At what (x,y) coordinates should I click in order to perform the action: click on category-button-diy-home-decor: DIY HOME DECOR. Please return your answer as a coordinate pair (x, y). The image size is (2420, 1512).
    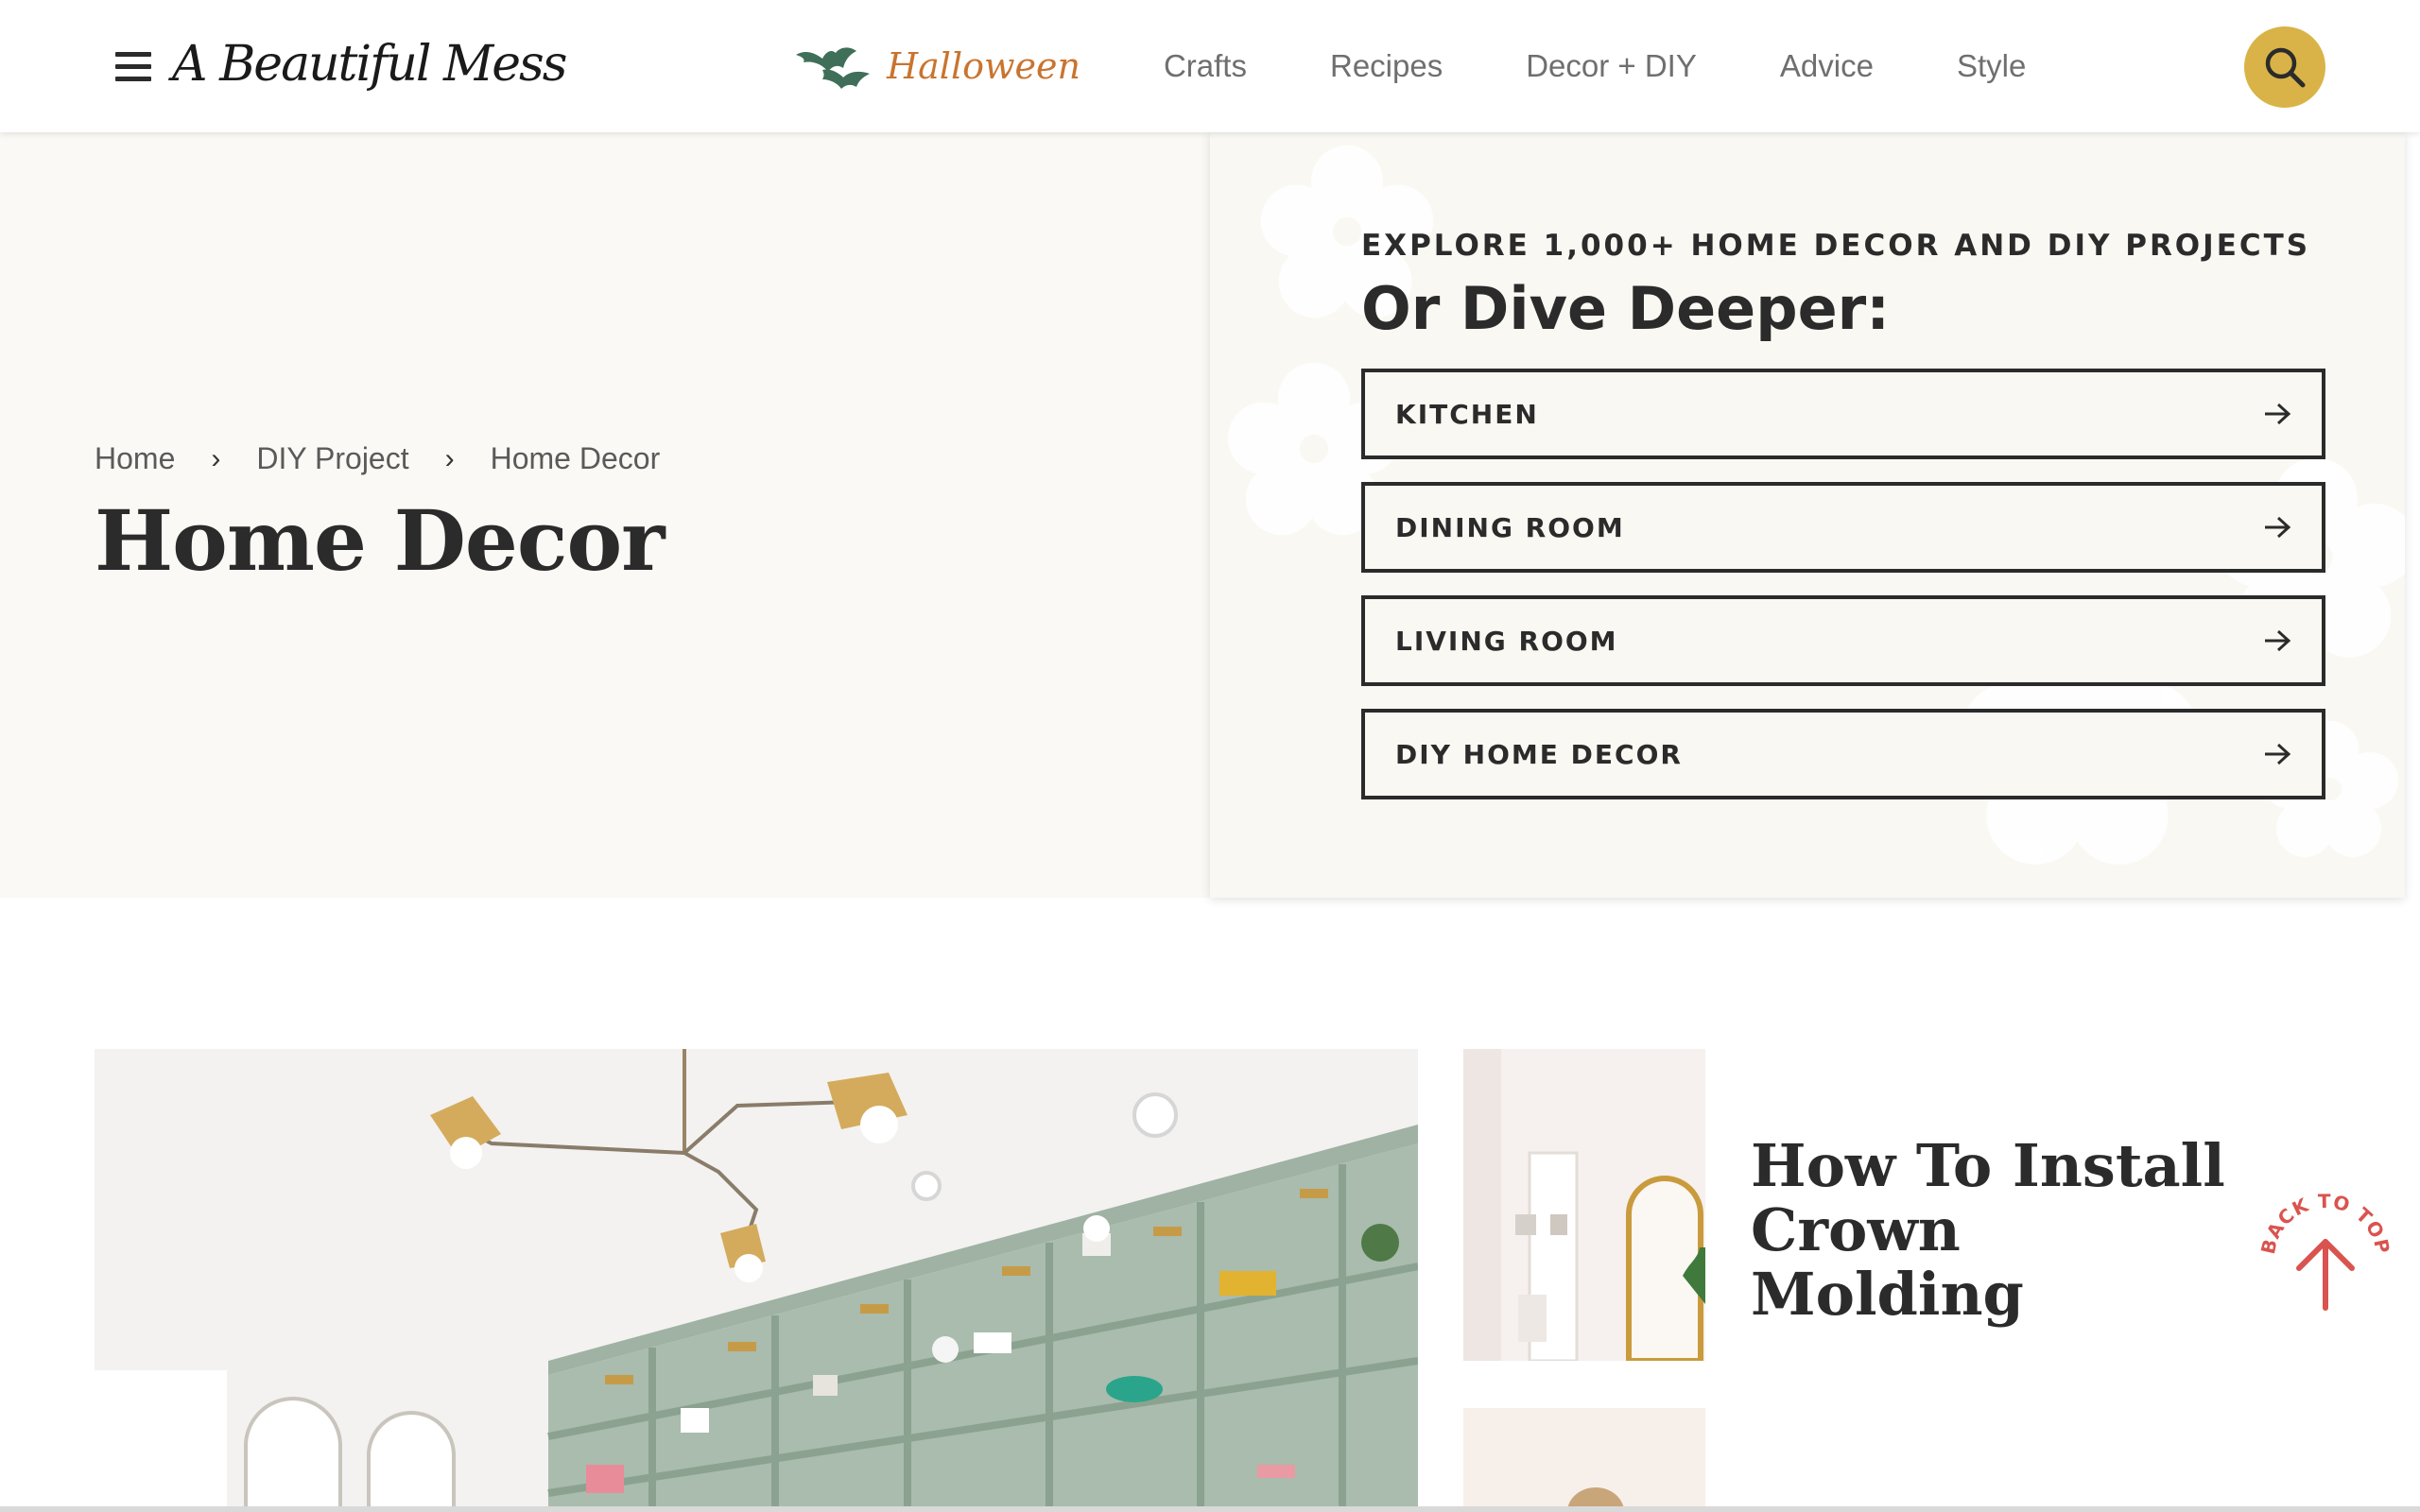
    Looking at the image, I should click on (1843, 754).